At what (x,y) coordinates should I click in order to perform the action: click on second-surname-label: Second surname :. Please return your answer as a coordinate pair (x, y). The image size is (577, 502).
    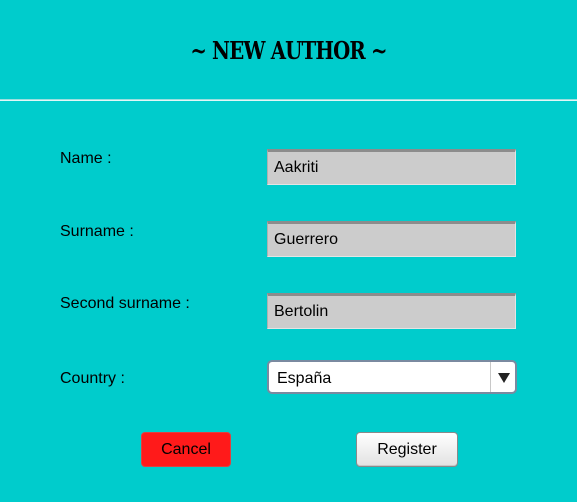
    Looking at the image, I should click on (125, 303).